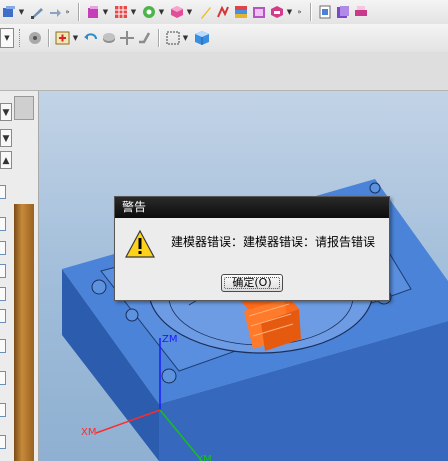 The height and width of the screenshot is (461, 448). I want to click on cube-pink-icon, so click(177, 12).